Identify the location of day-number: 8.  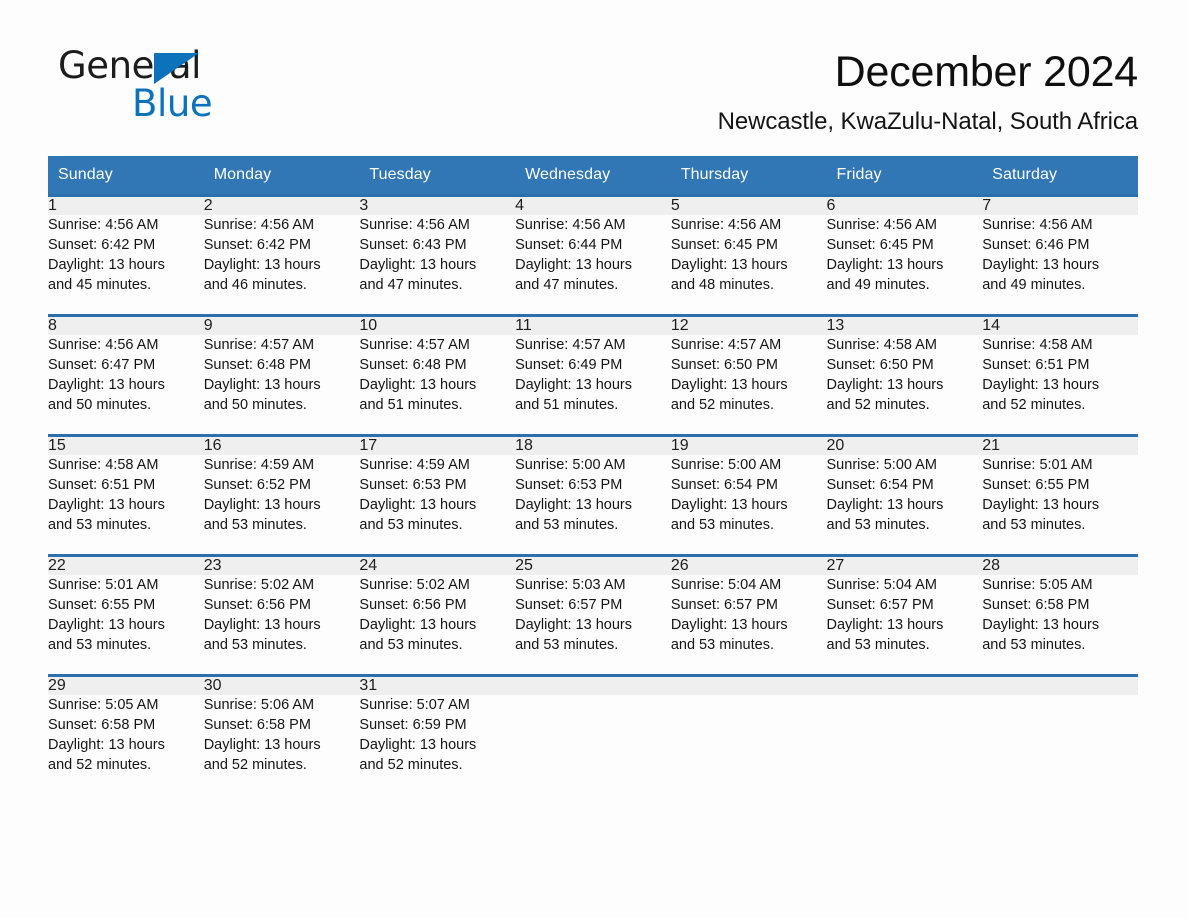
(126, 326).